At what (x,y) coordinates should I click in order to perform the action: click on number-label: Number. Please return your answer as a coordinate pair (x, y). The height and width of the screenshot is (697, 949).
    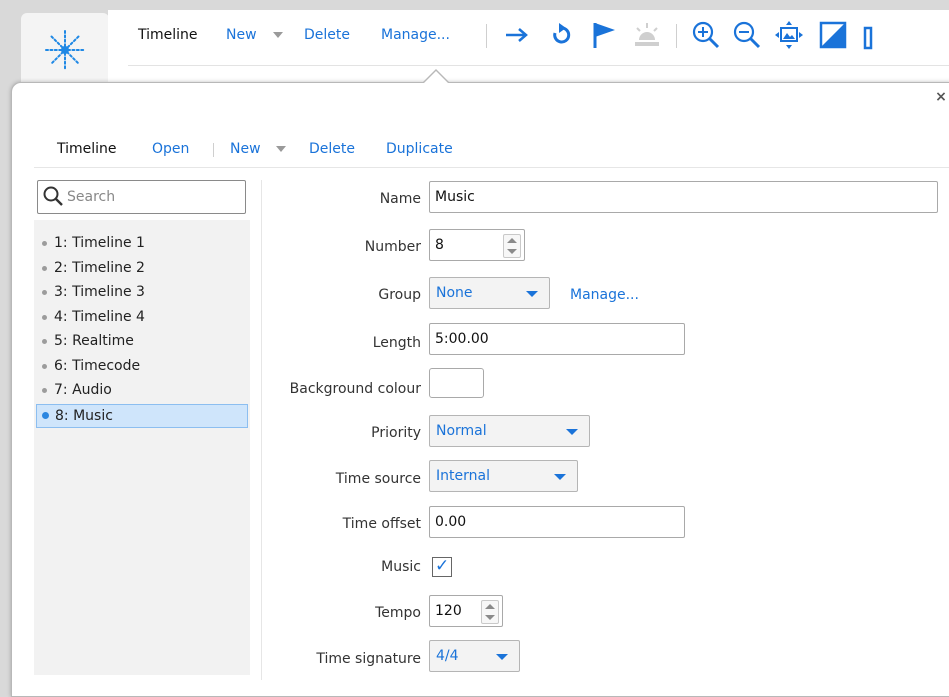
    Looking at the image, I should click on (392, 247).